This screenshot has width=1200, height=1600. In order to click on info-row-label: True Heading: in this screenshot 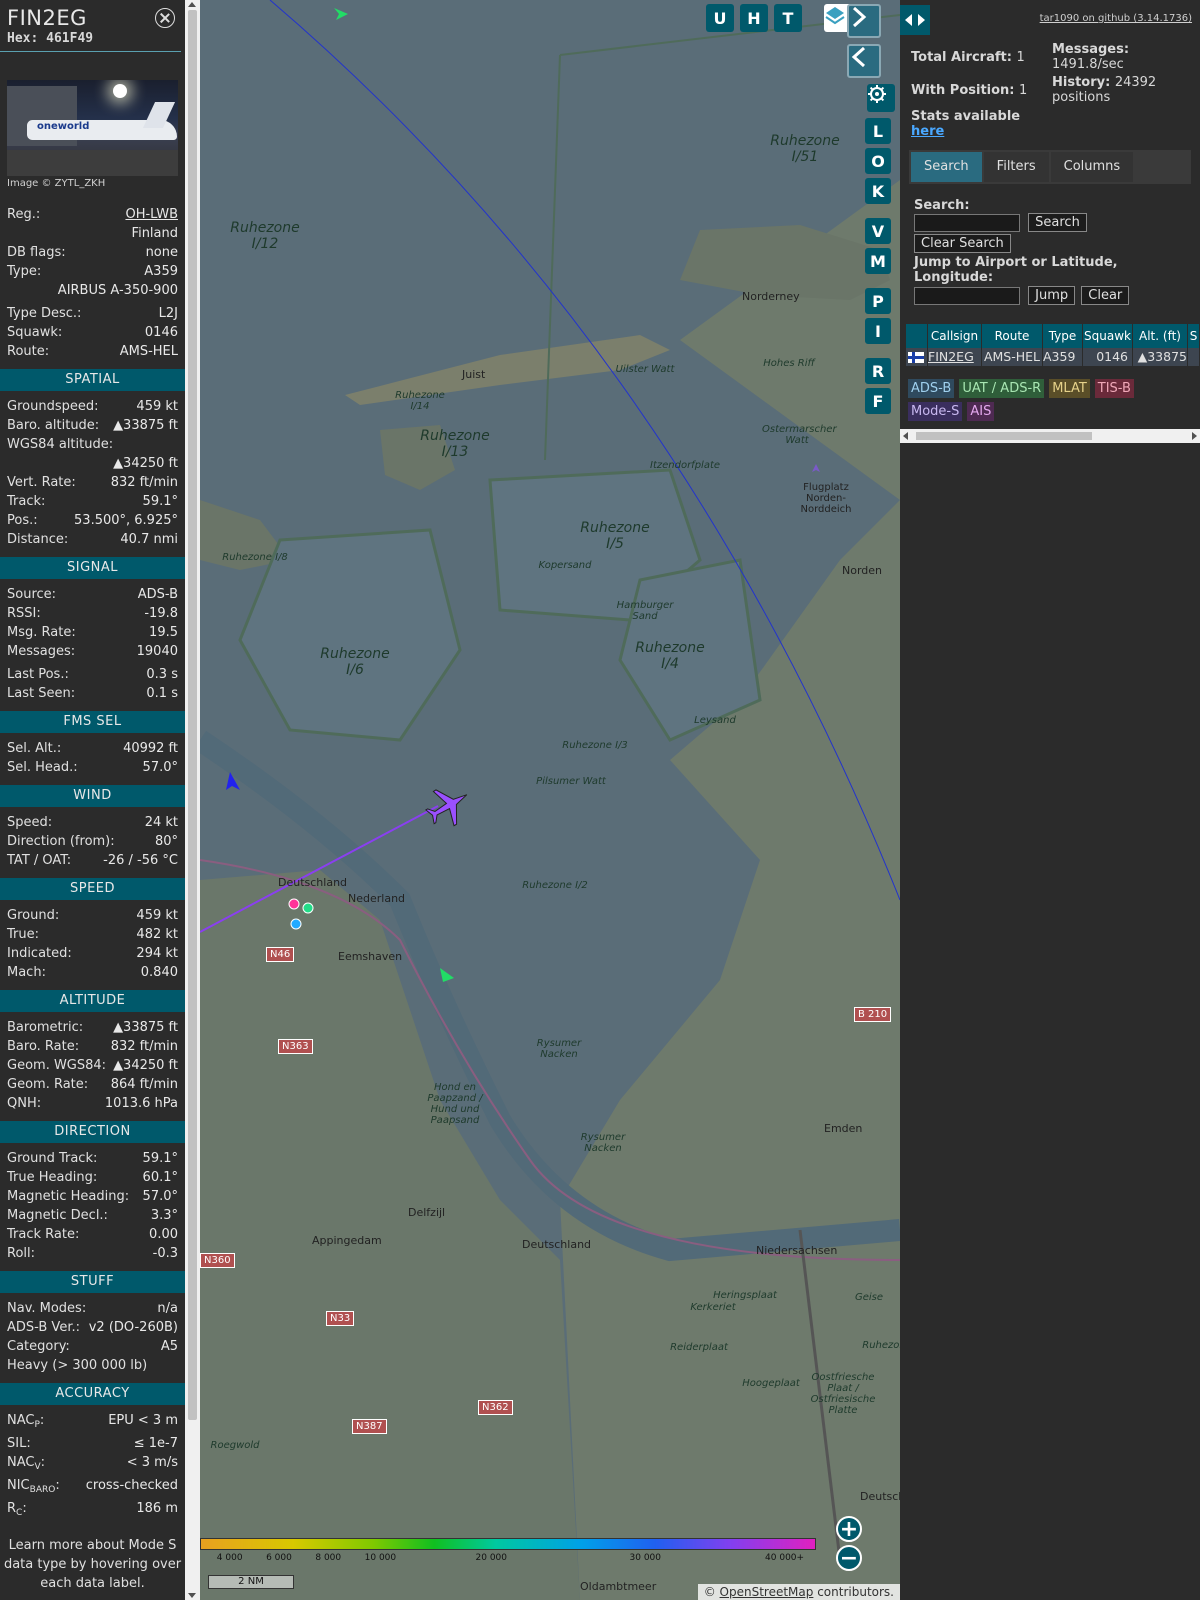, I will do `click(52, 1177)`.